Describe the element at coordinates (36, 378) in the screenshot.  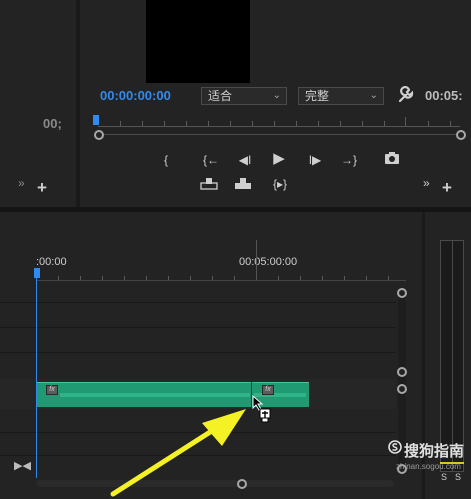
I see `playhead-line` at that location.